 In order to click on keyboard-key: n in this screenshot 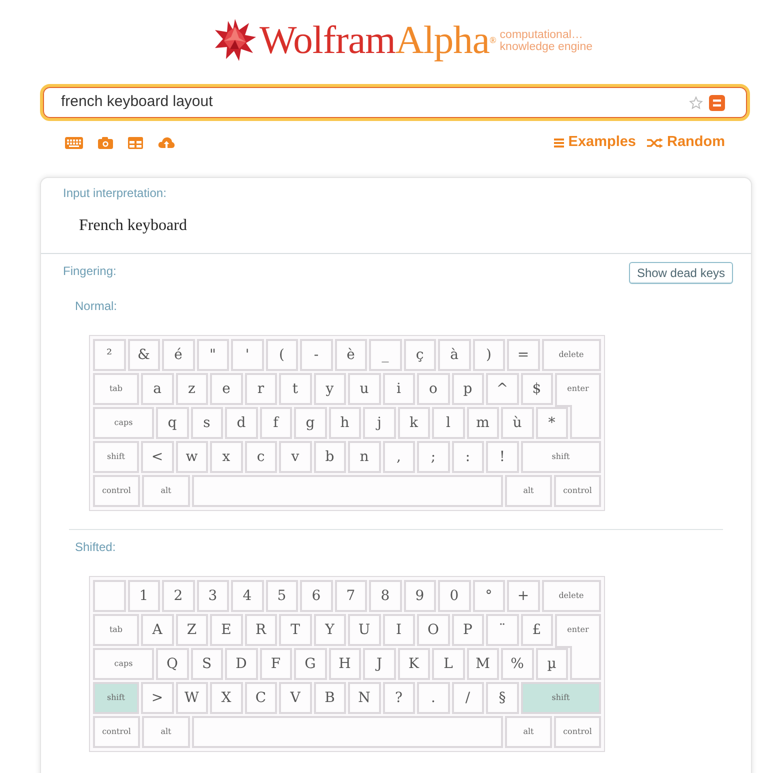, I will do `click(364, 457)`.